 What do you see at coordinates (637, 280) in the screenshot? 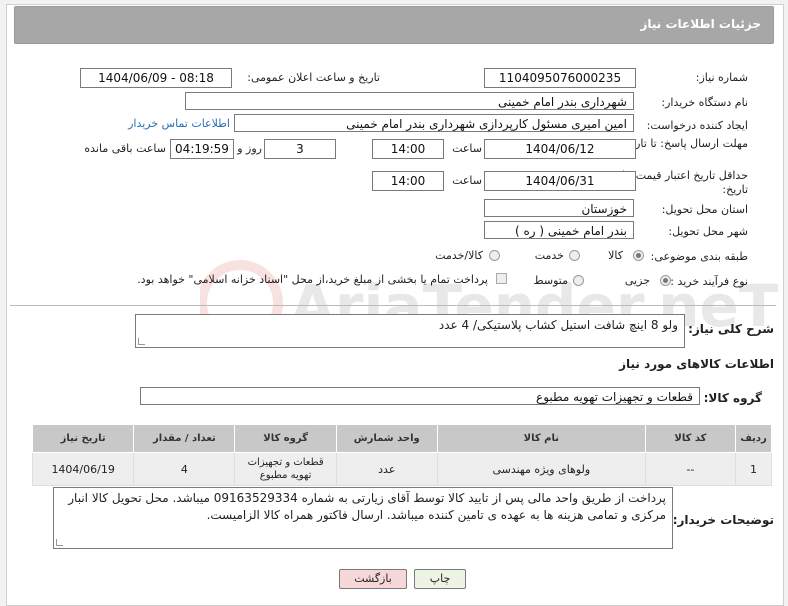
I see `process-minor-label: جزیی` at bounding box center [637, 280].